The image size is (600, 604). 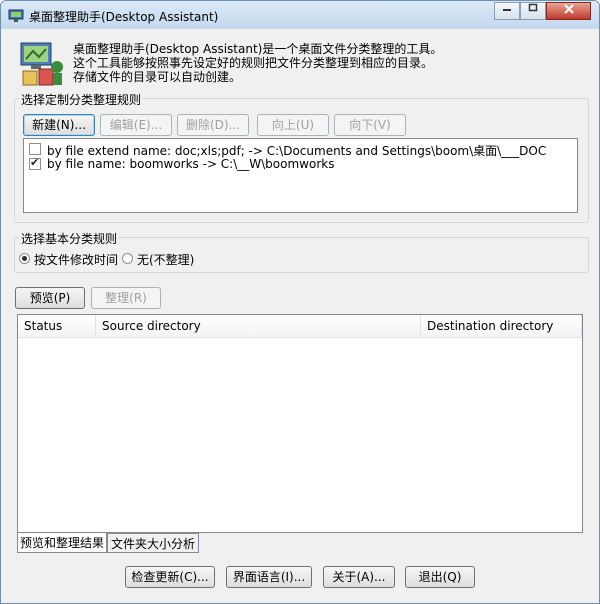 I want to click on custom-rules-label: 选择定制分类整理规则, so click(x=81, y=99).